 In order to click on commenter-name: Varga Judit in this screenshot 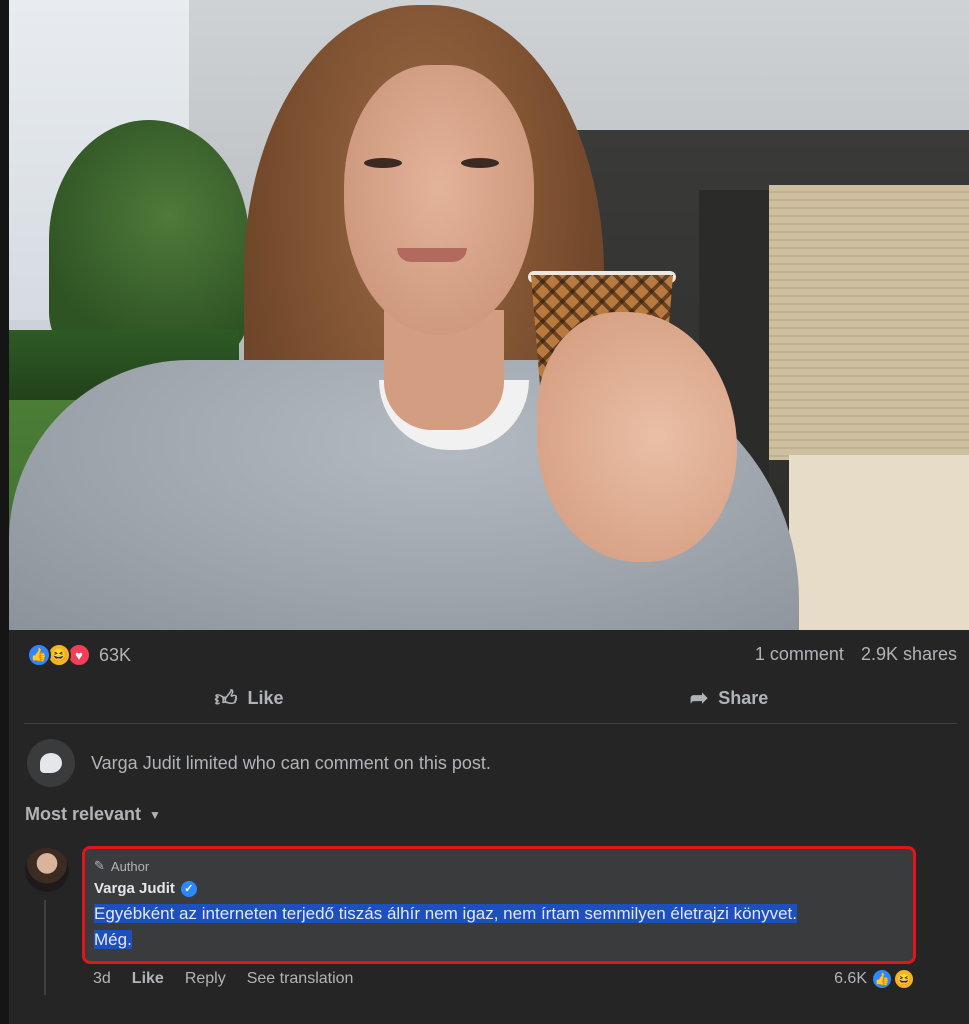, I will do `click(134, 888)`.